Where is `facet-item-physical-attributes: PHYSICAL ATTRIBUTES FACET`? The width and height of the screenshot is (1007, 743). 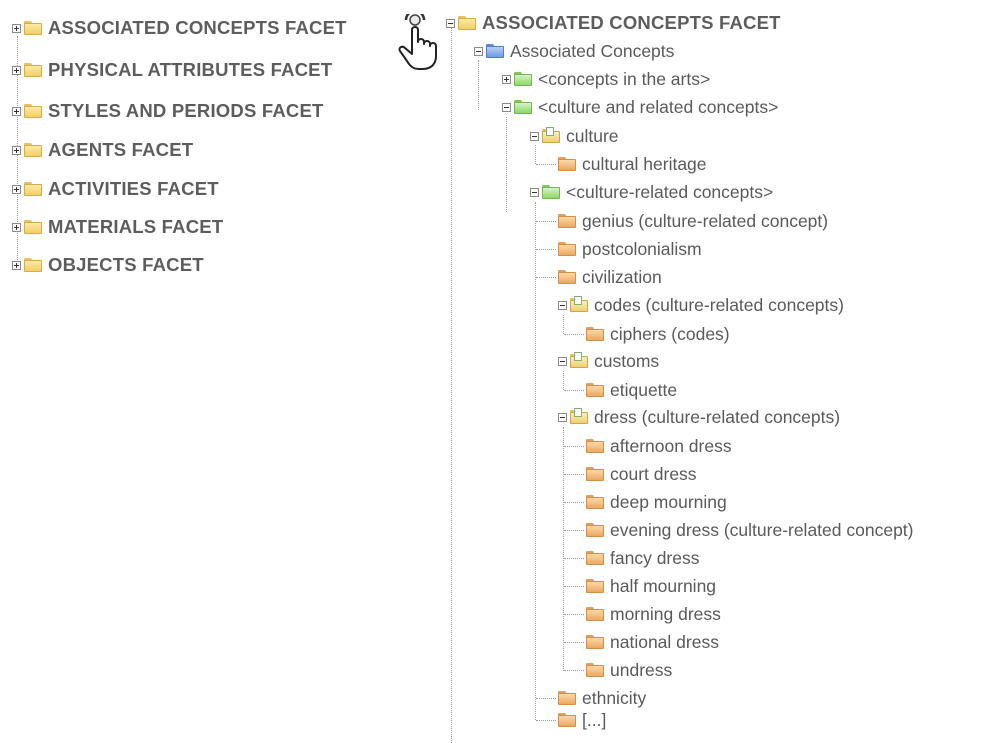 facet-item-physical-attributes: PHYSICAL ATTRIBUTES FACET is located at coordinates (172, 70).